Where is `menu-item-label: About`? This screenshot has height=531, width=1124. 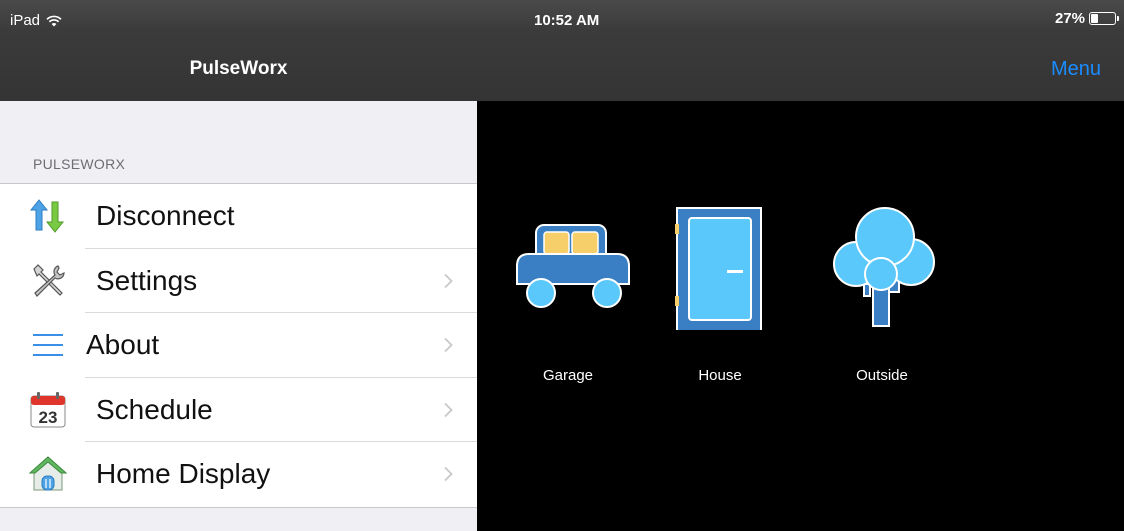 menu-item-label: About is located at coordinates (123, 345).